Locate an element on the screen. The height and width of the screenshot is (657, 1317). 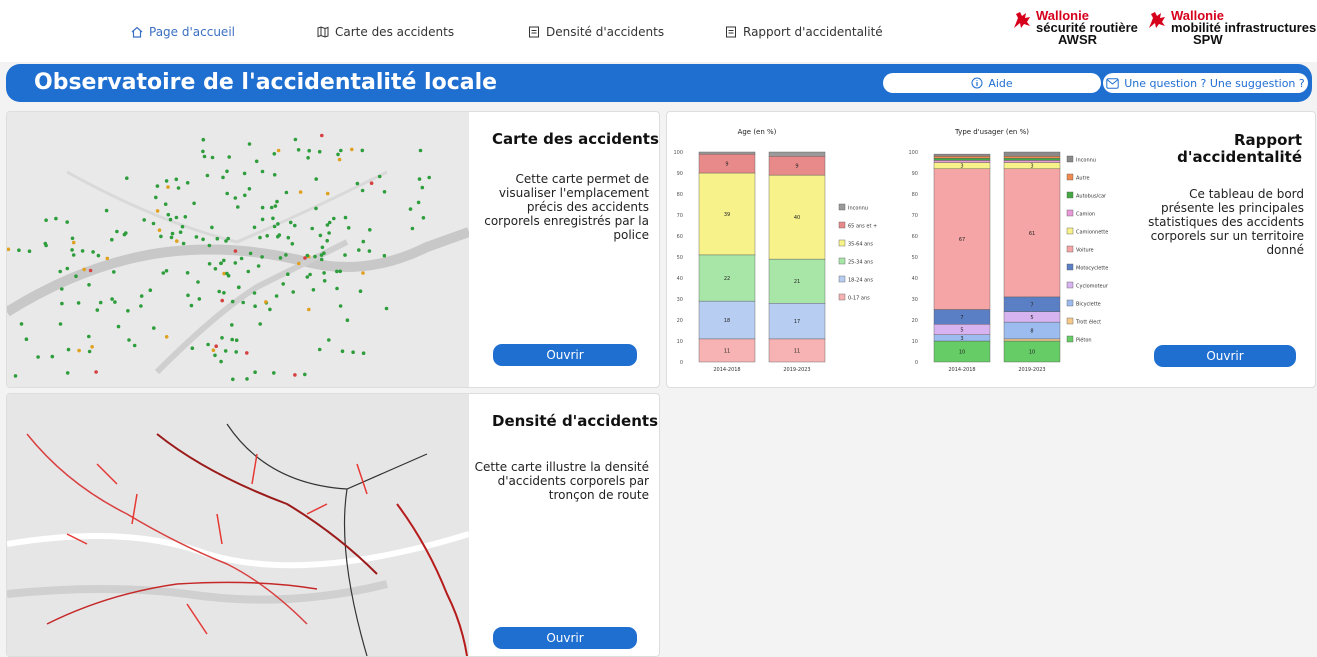
y-tick-label: 80 is located at coordinates (915, 195).